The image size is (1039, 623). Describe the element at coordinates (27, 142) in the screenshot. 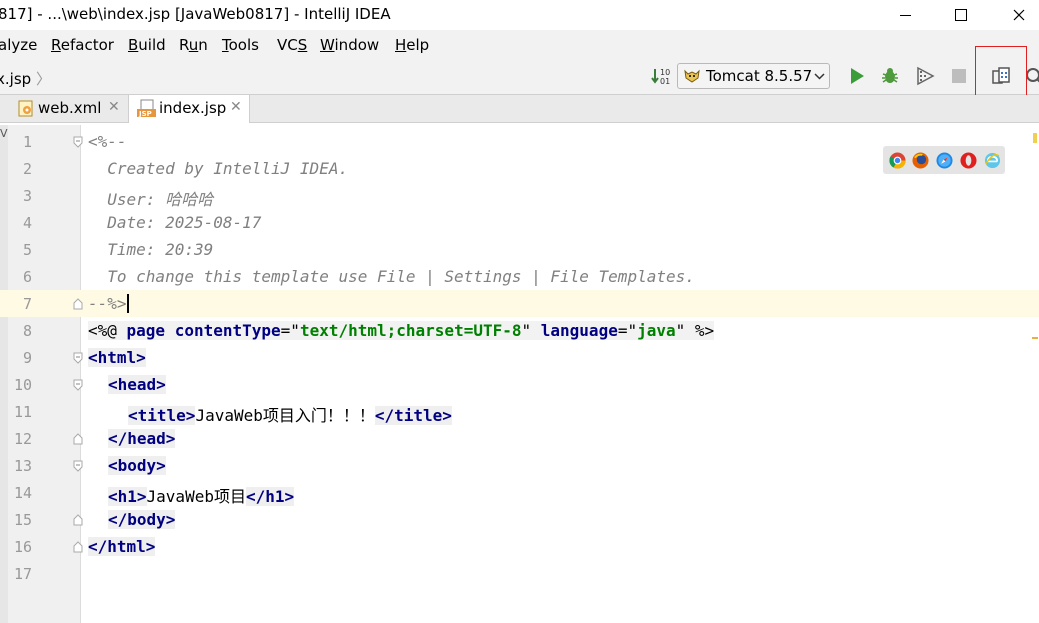

I see `line-number: 1` at that location.